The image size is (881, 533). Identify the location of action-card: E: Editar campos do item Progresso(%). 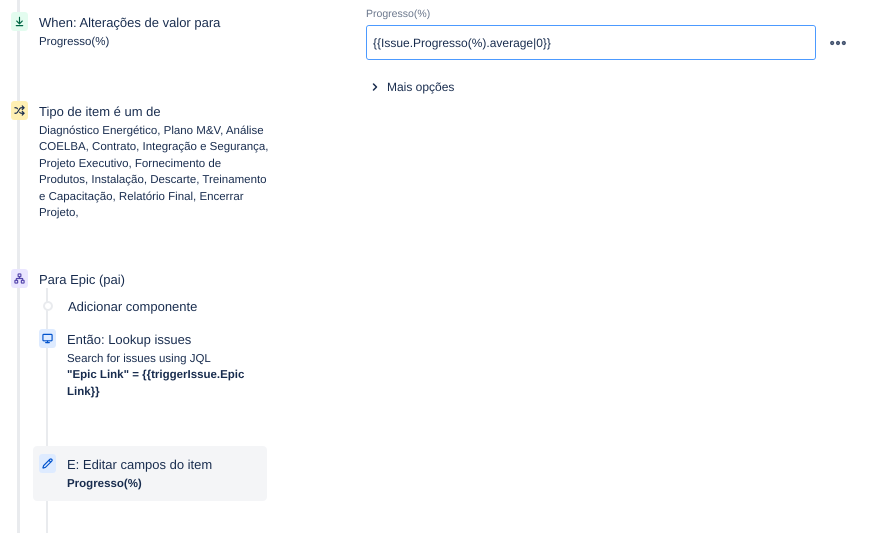
(150, 473).